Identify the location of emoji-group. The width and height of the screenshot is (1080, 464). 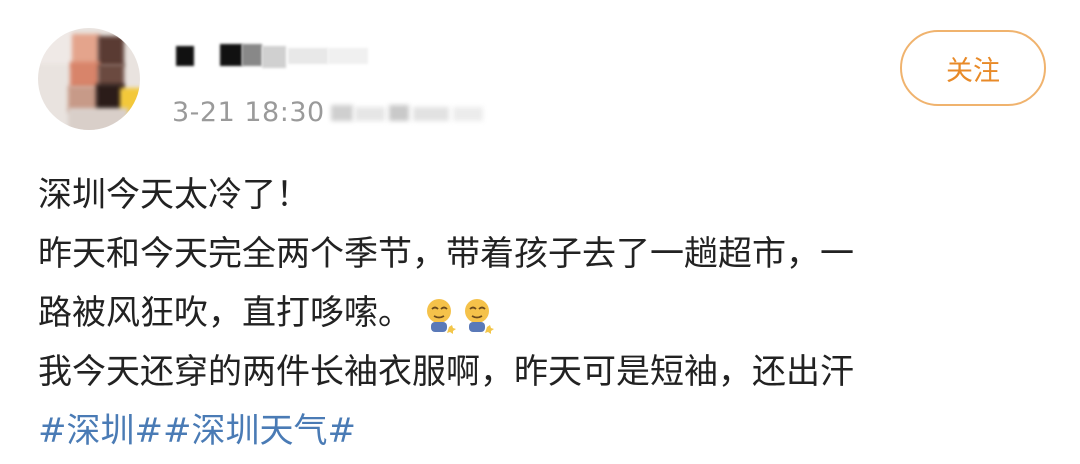
(460, 314).